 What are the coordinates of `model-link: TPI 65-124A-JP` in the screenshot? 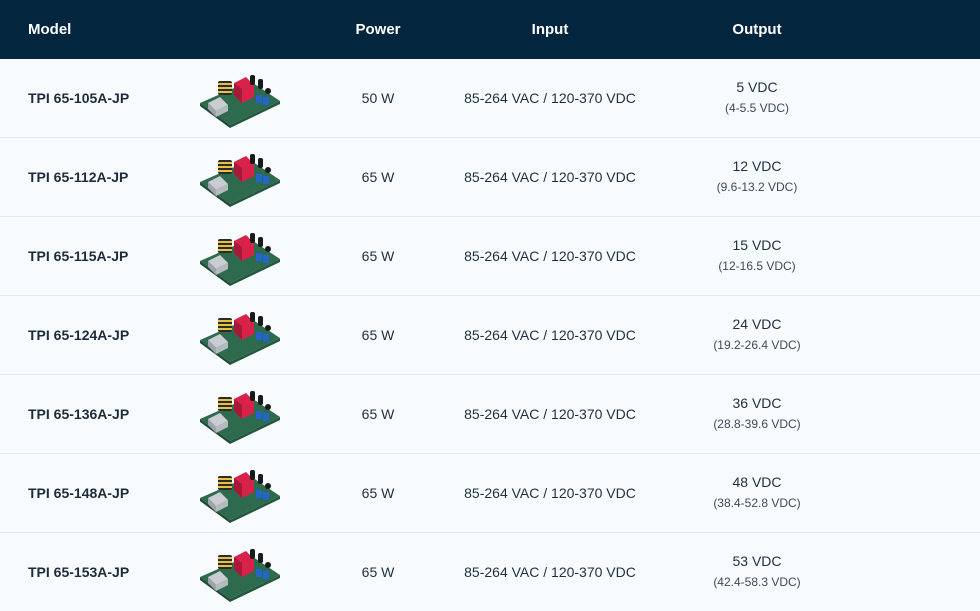 It's located at (78, 335).